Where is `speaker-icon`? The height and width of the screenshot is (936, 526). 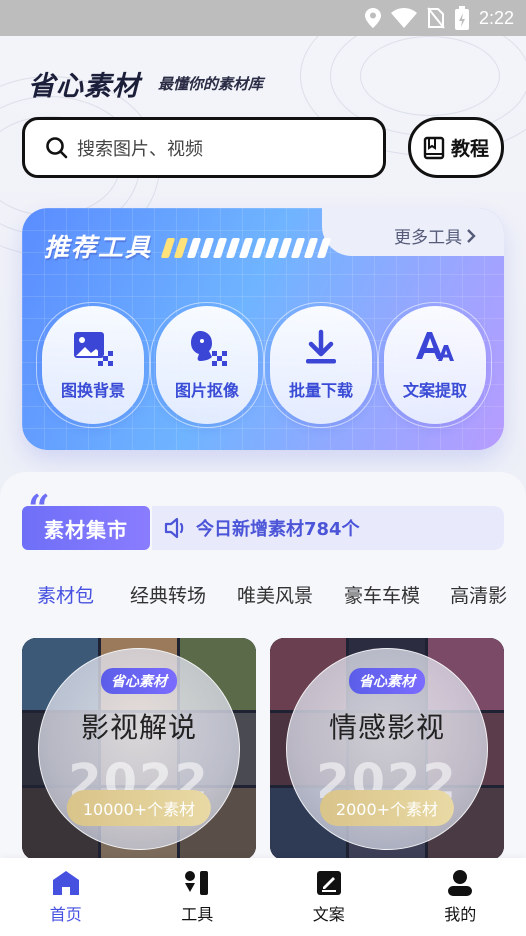 speaker-icon is located at coordinates (174, 528).